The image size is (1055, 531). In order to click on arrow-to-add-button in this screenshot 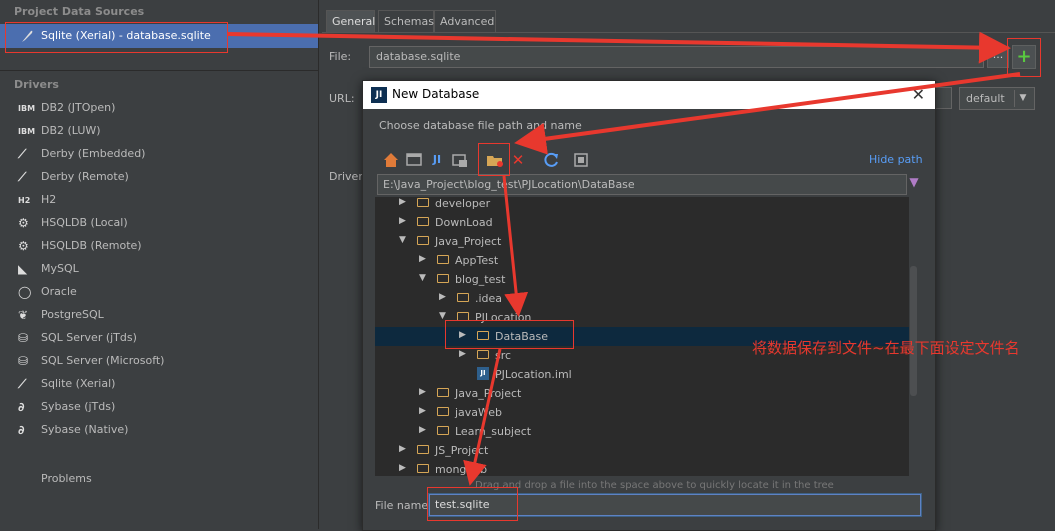, I will do `click(619, 47)`.